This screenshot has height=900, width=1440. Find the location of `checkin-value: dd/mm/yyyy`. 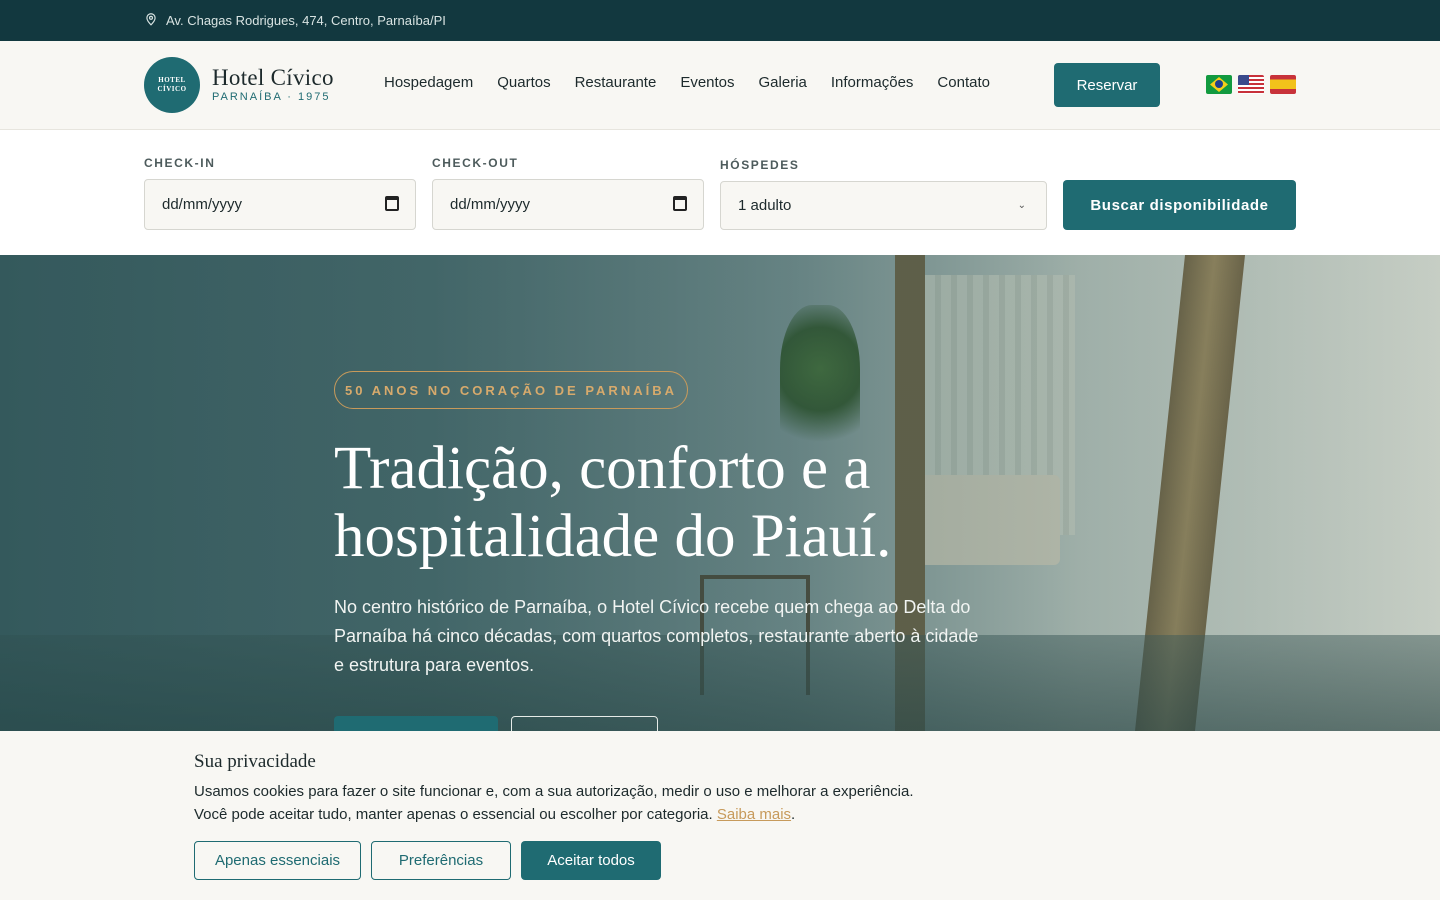

checkin-value: dd/mm/yyyy is located at coordinates (202, 204).